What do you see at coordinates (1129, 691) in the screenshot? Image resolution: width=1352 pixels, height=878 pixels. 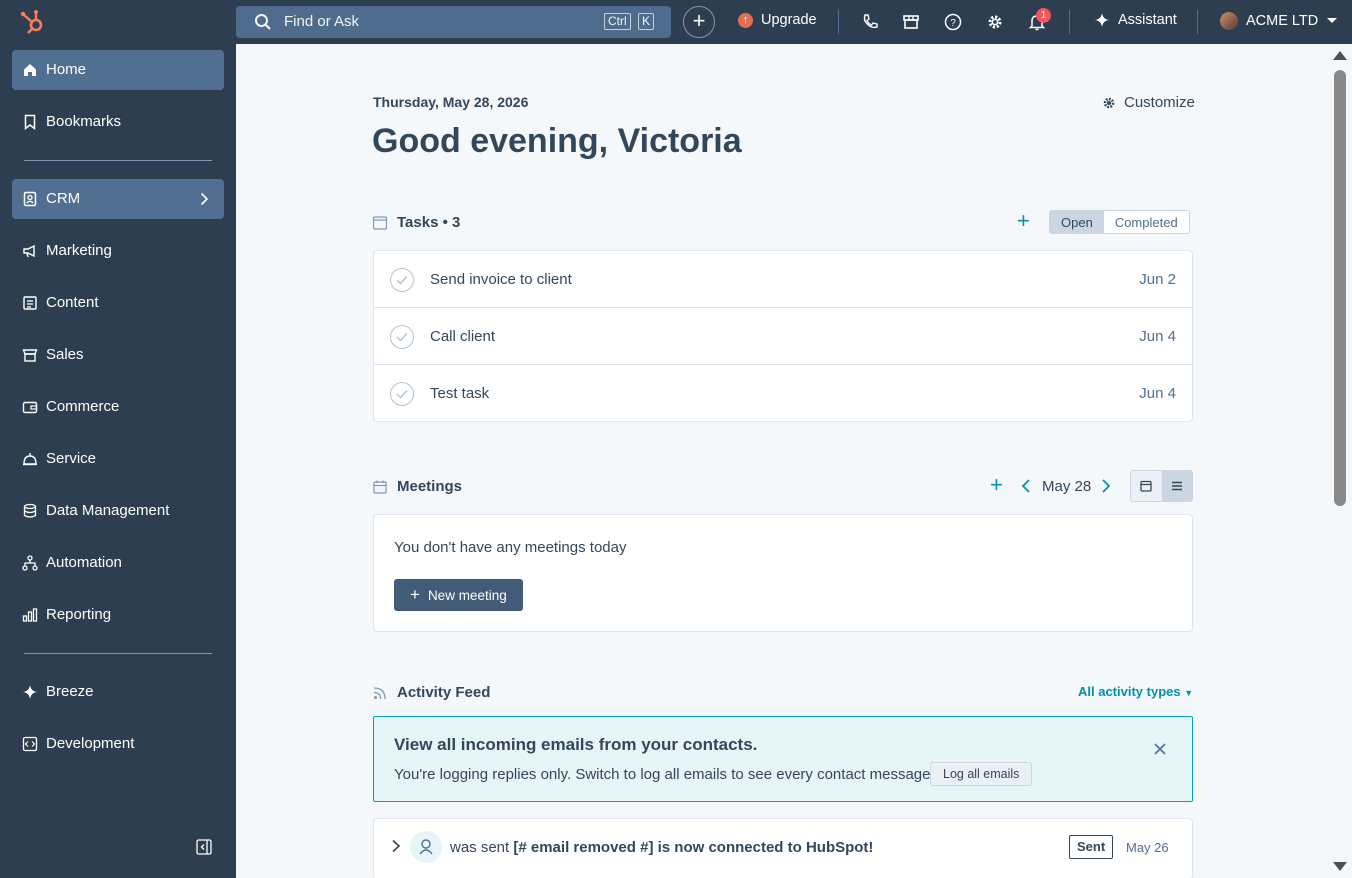 I see `activity-types-label: All activity types` at bounding box center [1129, 691].